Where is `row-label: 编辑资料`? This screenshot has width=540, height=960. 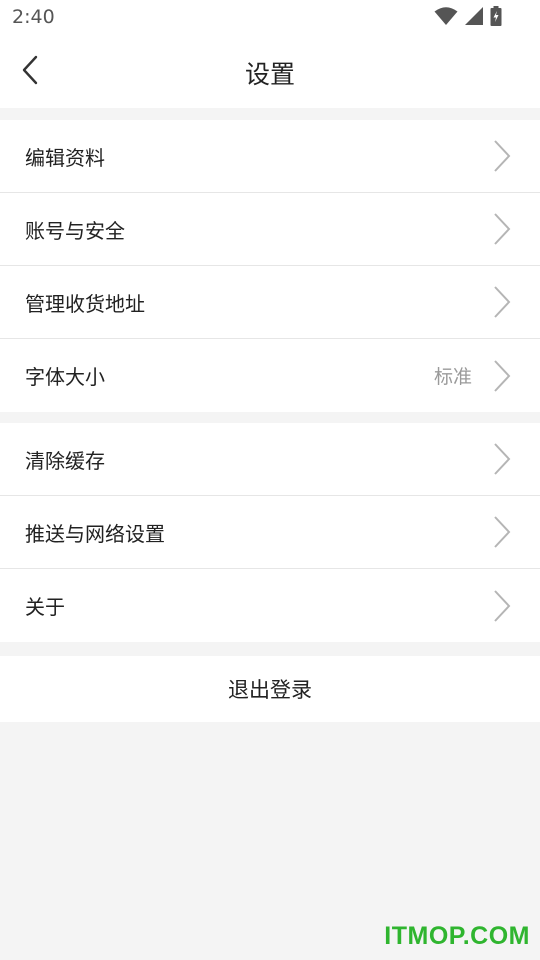
row-label: 编辑资料 is located at coordinates (65, 157).